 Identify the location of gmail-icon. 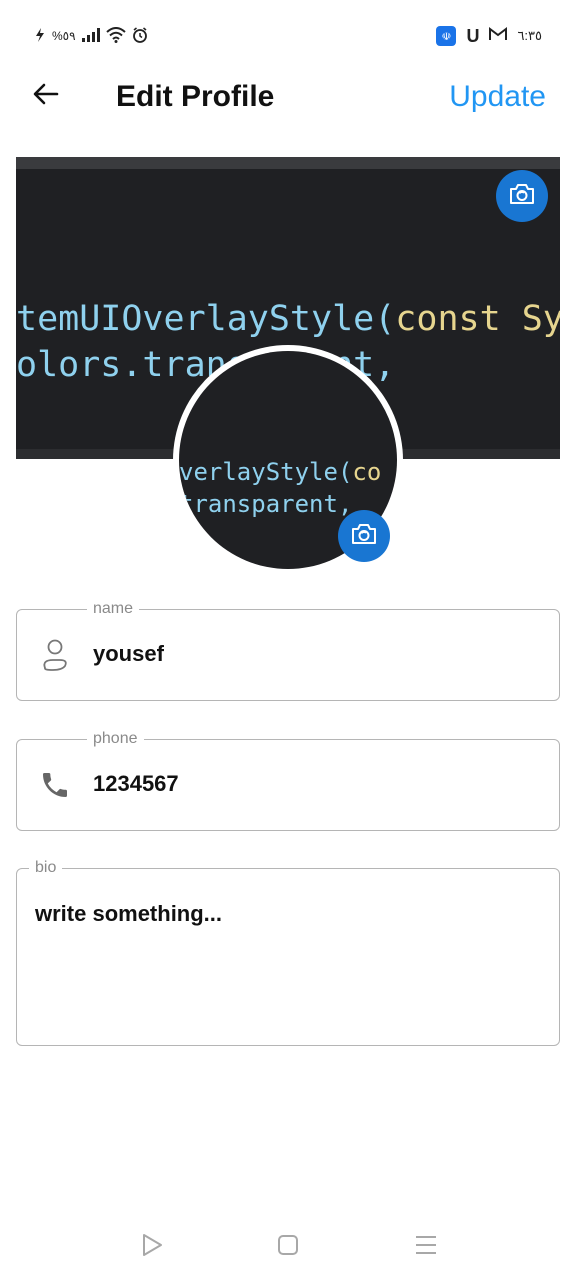
(498, 36).